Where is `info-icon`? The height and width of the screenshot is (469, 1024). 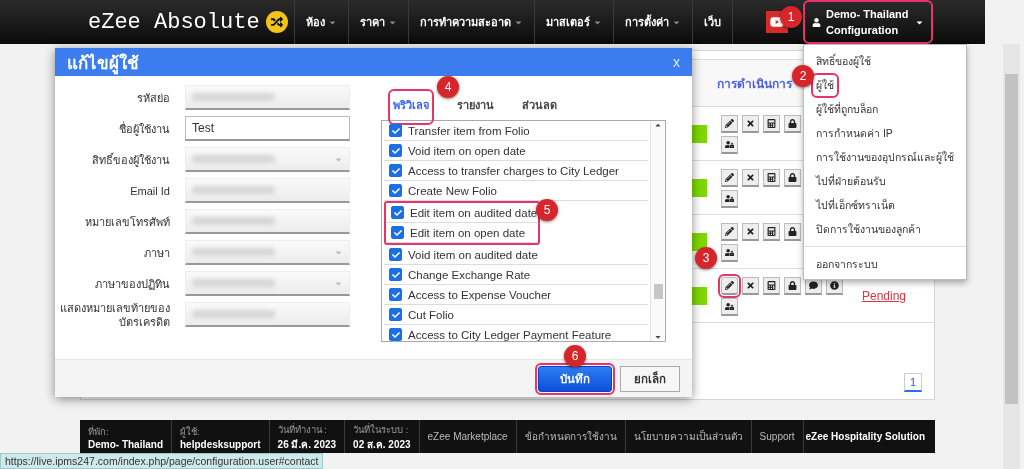 info-icon is located at coordinates (834, 285).